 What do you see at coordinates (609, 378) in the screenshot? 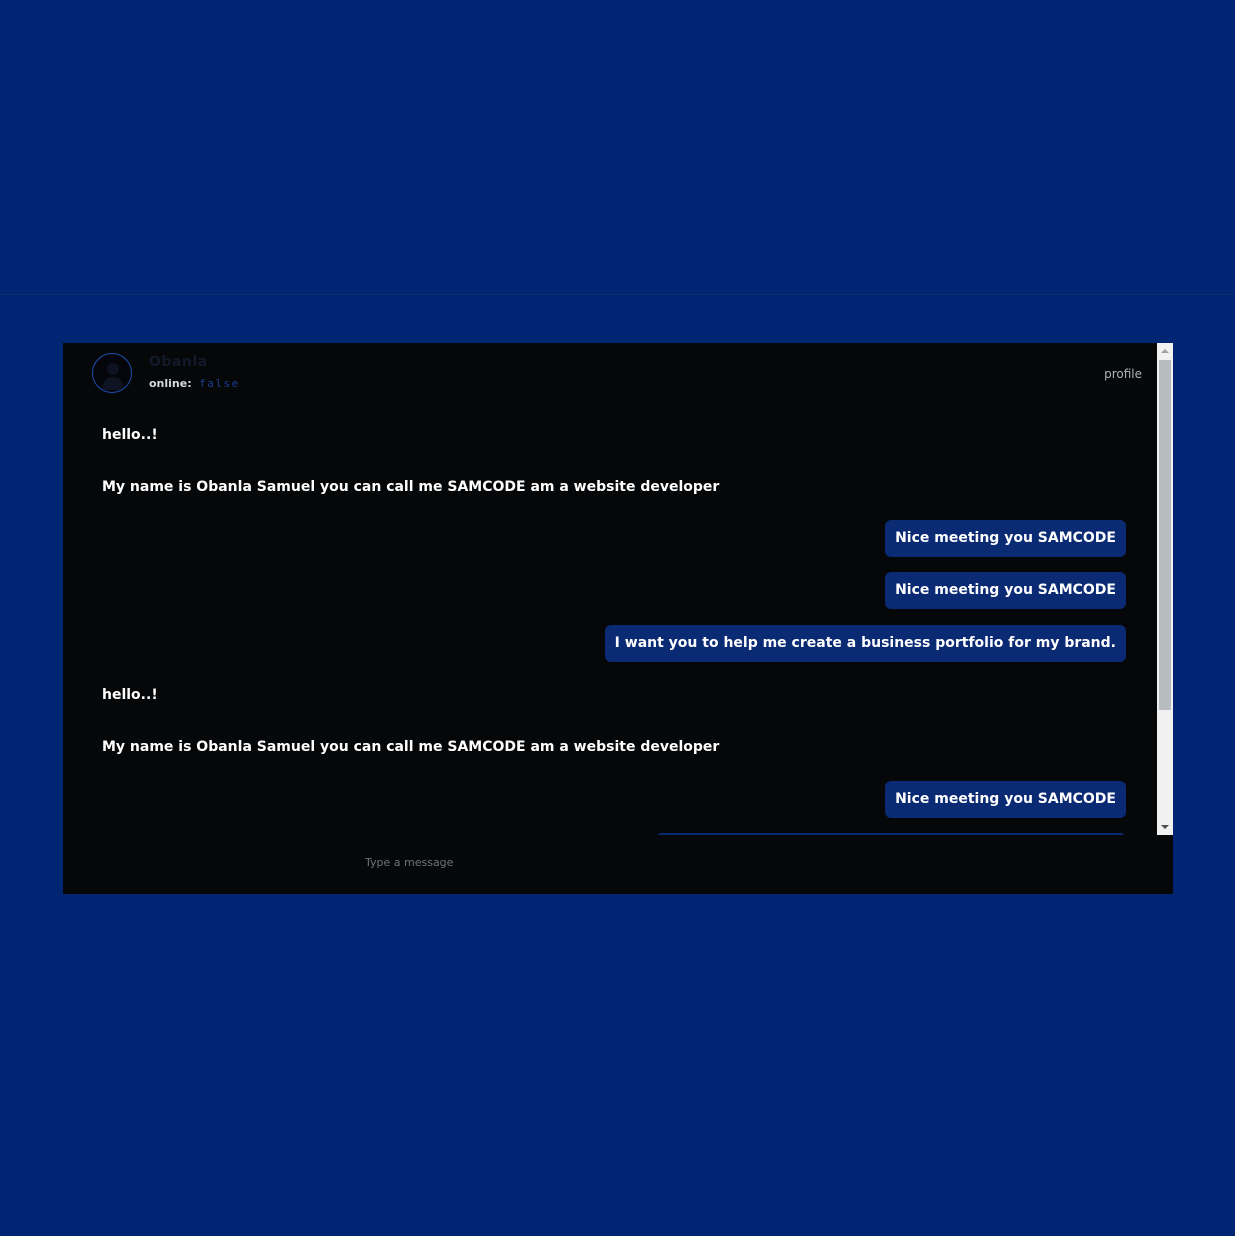
I see `chat-header: Obanla online: false profile` at bounding box center [609, 378].